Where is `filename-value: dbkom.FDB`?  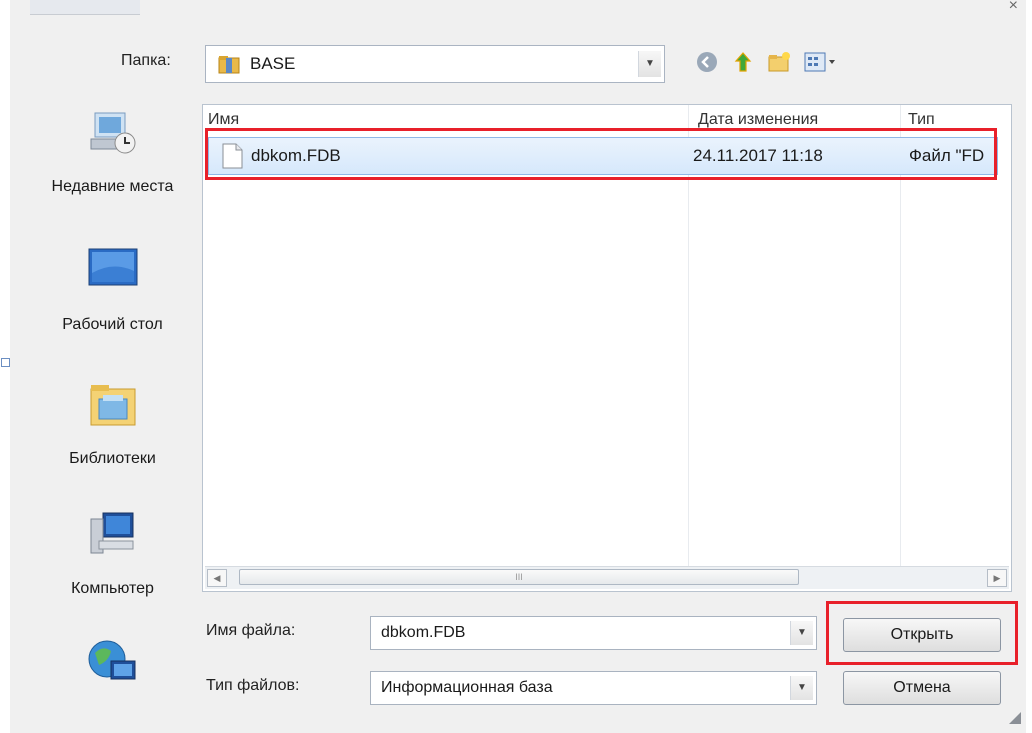
filename-value: dbkom.FDB is located at coordinates (423, 632).